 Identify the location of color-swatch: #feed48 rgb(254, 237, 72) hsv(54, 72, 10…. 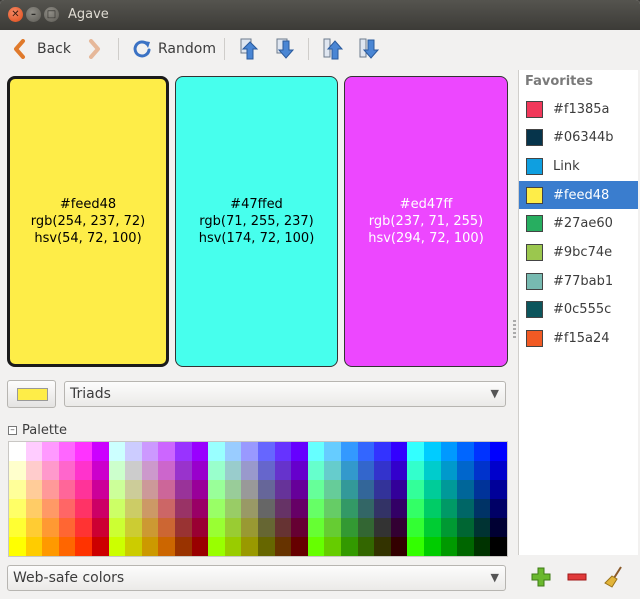
(88, 221).